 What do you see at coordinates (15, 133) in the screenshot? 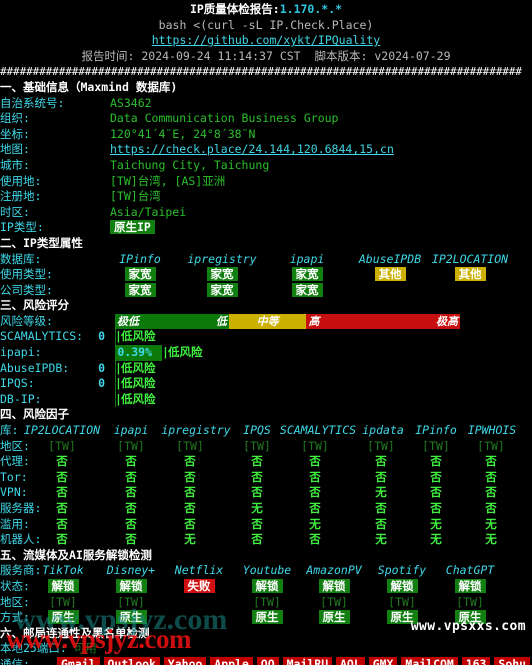
I see `info-label: 坐标:` at bounding box center [15, 133].